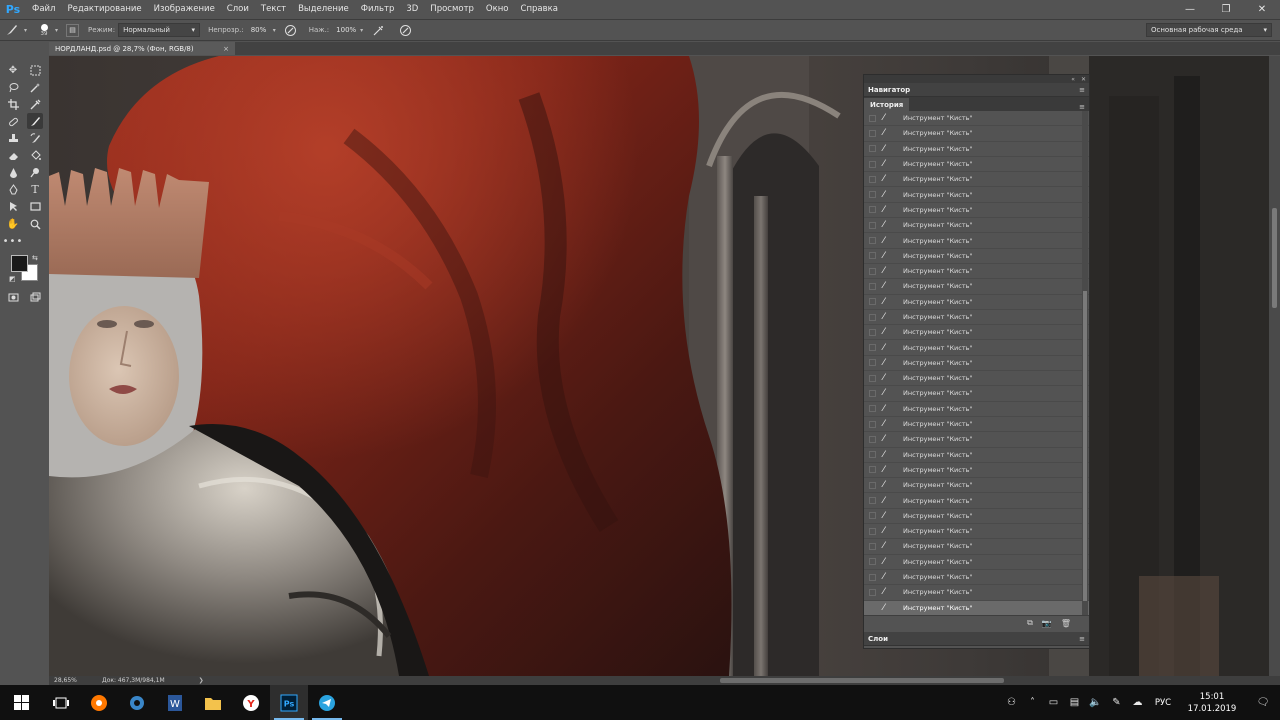 The width and height of the screenshot is (1280, 720). I want to click on screen-mode-icon, so click(35, 297).